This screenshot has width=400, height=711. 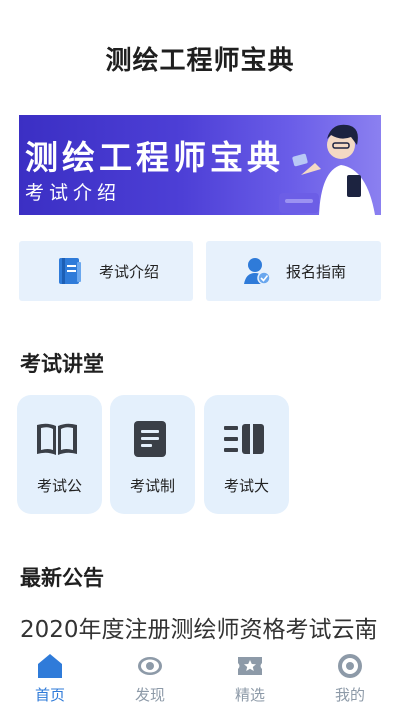 I want to click on tab-label: 发现, so click(x=149, y=695).